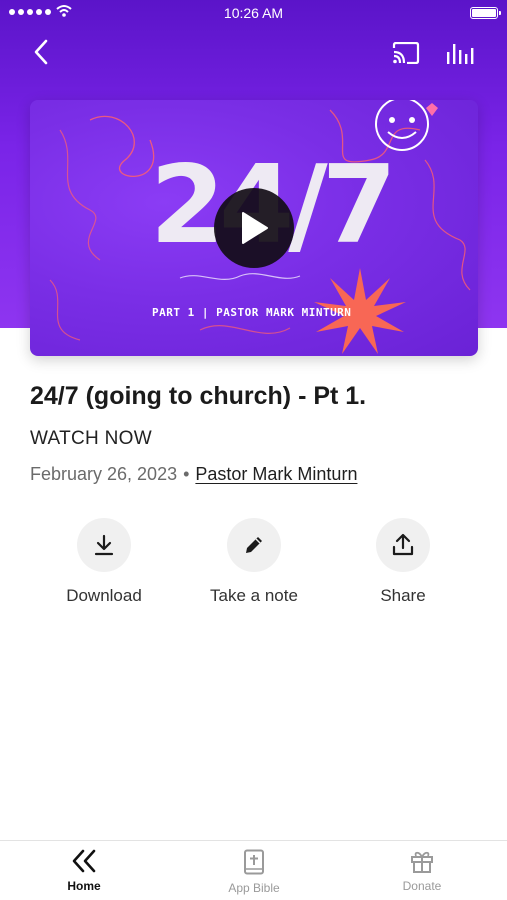 The image size is (507, 900). I want to click on sermon-date: February 26, 2023, so click(104, 474).